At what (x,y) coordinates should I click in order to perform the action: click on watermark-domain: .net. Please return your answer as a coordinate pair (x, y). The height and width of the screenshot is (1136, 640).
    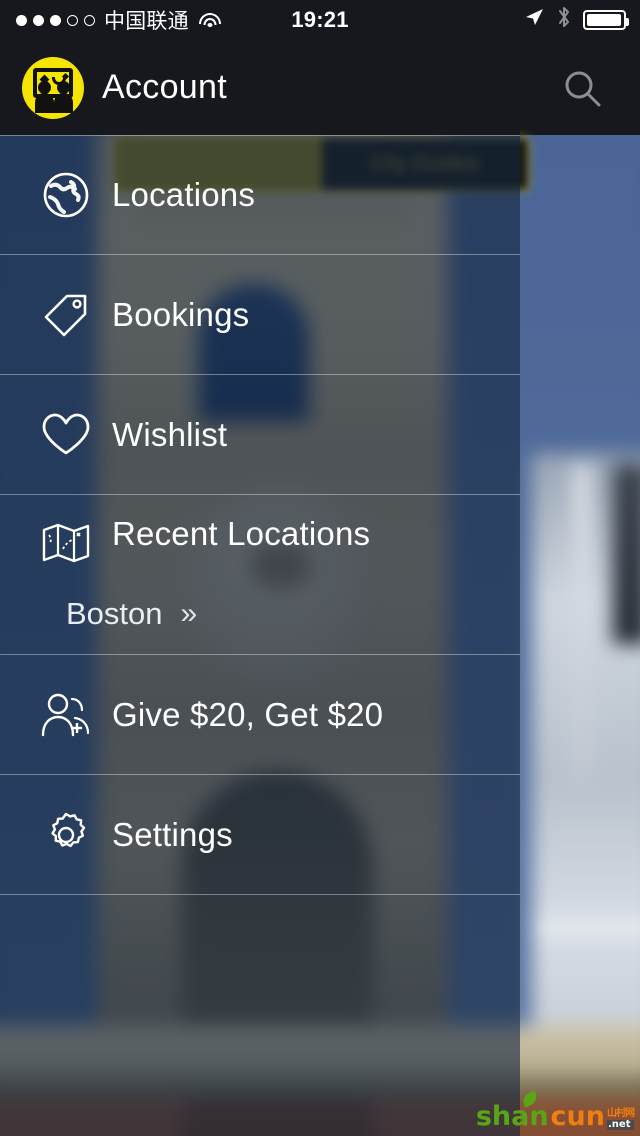
    Looking at the image, I should click on (620, 1124).